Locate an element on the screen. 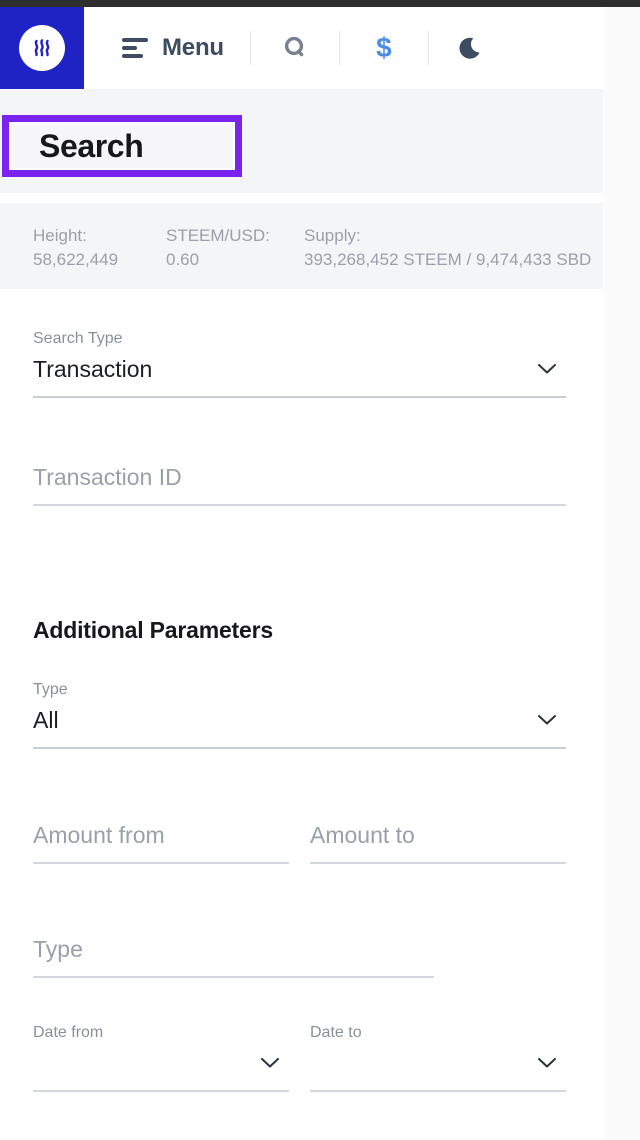  menu-label: Menu is located at coordinates (193, 47).